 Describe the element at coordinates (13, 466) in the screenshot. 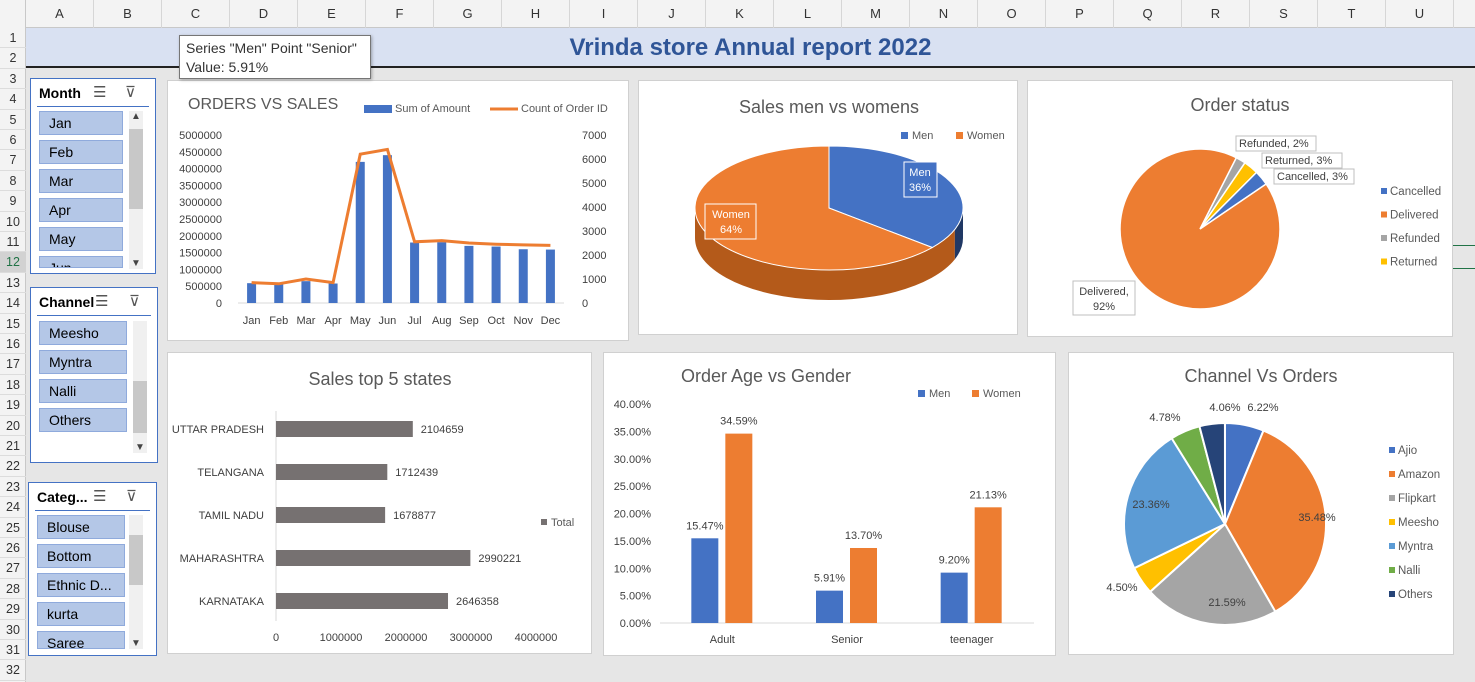

I see `row-header-22: 22` at that location.